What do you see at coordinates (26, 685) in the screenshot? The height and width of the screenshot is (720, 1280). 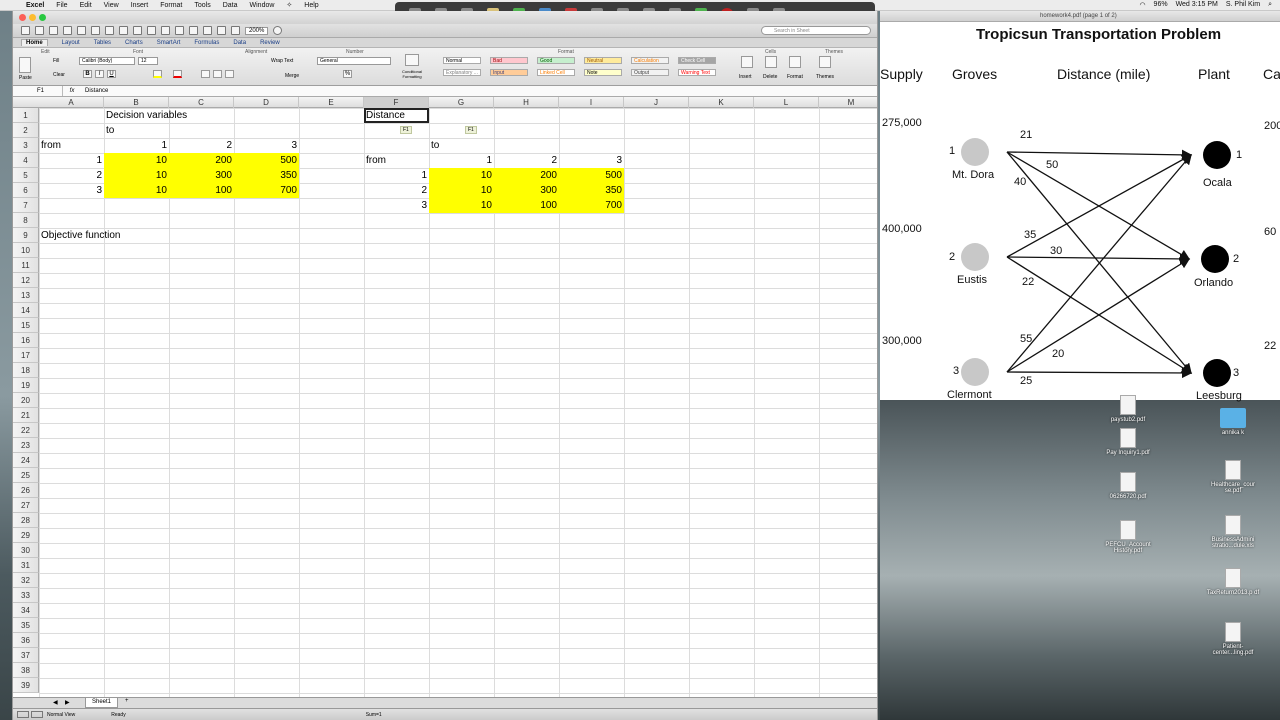 I see `row-header-39: 39` at bounding box center [26, 685].